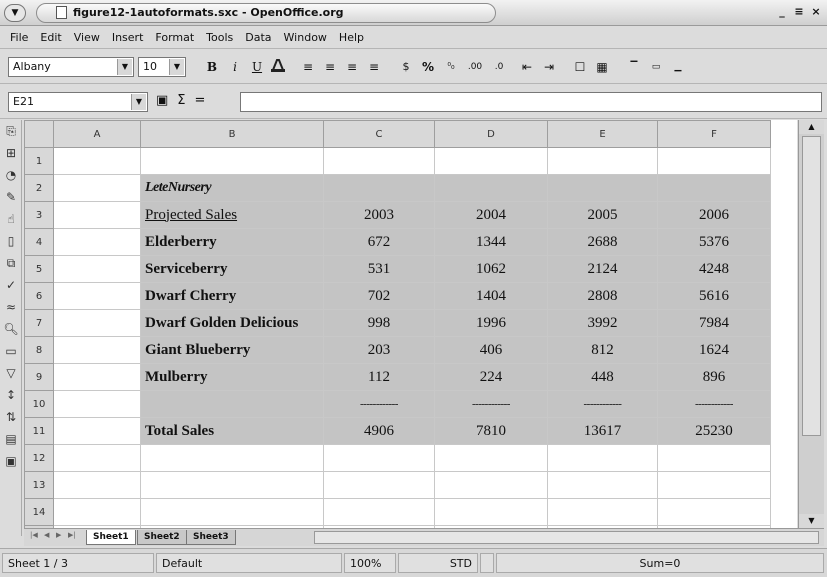  What do you see at coordinates (379, 350) in the screenshot?
I see `value-cell: 203` at bounding box center [379, 350].